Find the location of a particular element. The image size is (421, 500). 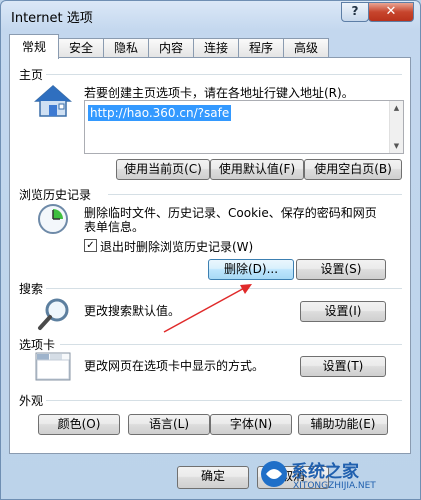

watermark-url-text: XITONGZHIJIA.NET is located at coordinates (334, 486).